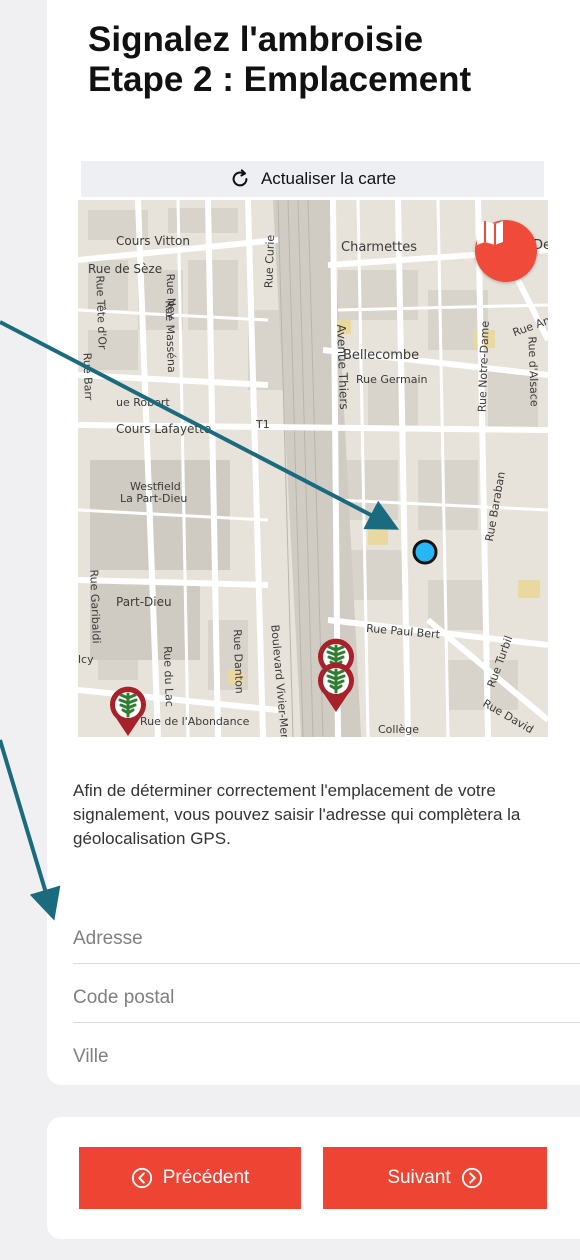  I want to click on street-label: Rue Barr, so click(88, 376).